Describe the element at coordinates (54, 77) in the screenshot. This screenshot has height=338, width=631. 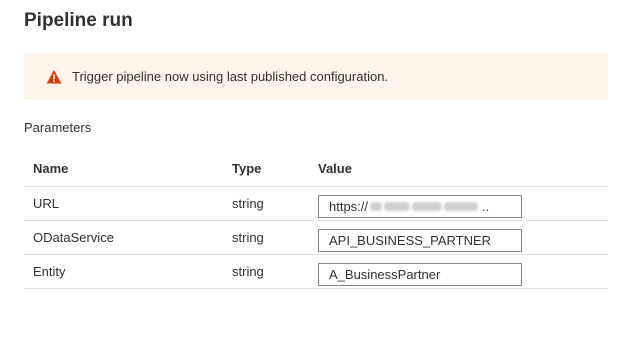
I see `warning-triangle-icon` at that location.